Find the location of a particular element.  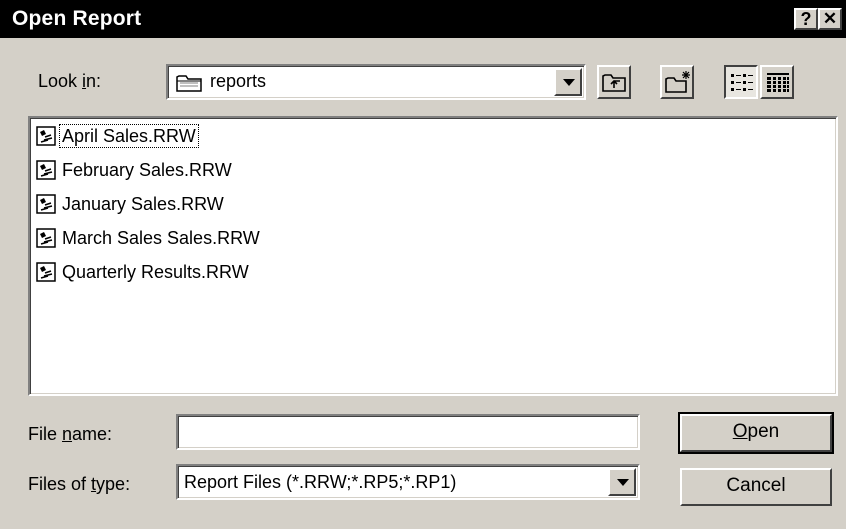

close-button: ✕ is located at coordinates (830, 19).